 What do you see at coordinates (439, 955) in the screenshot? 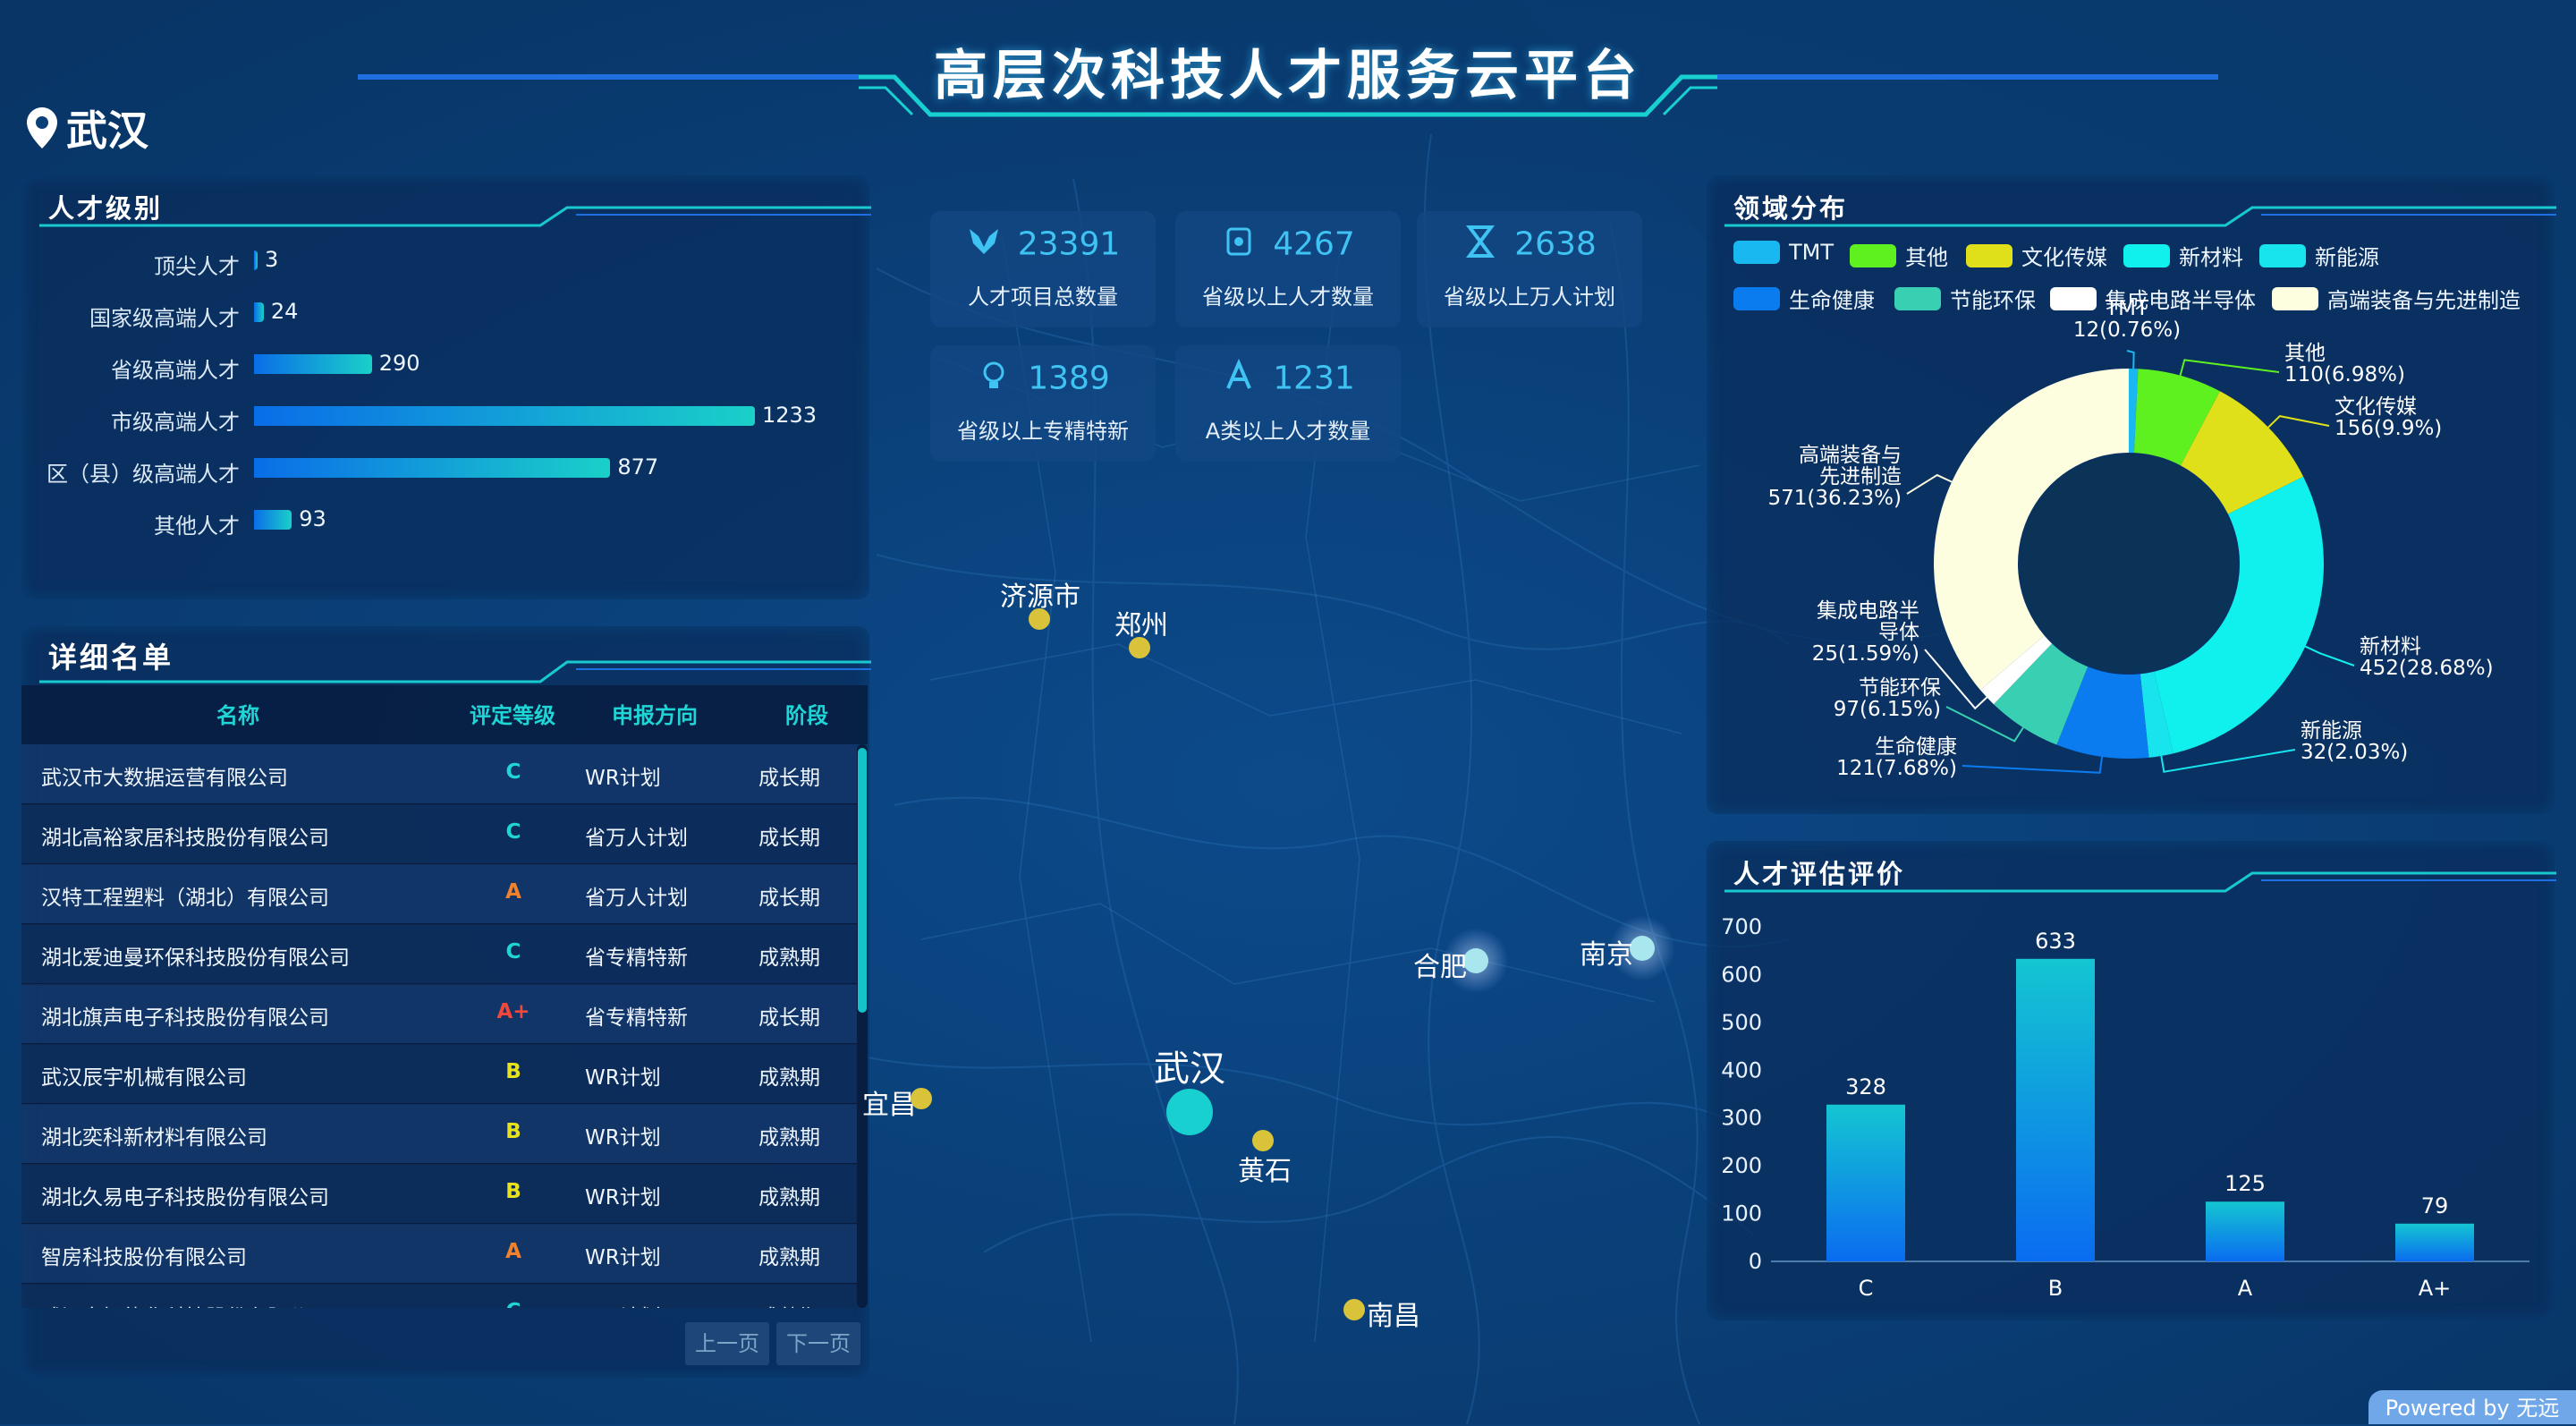
I see `table-row: 湖北爱迪曼环保科技股份有限公司 C 省专精特新 成熟期` at bounding box center [439, 955].